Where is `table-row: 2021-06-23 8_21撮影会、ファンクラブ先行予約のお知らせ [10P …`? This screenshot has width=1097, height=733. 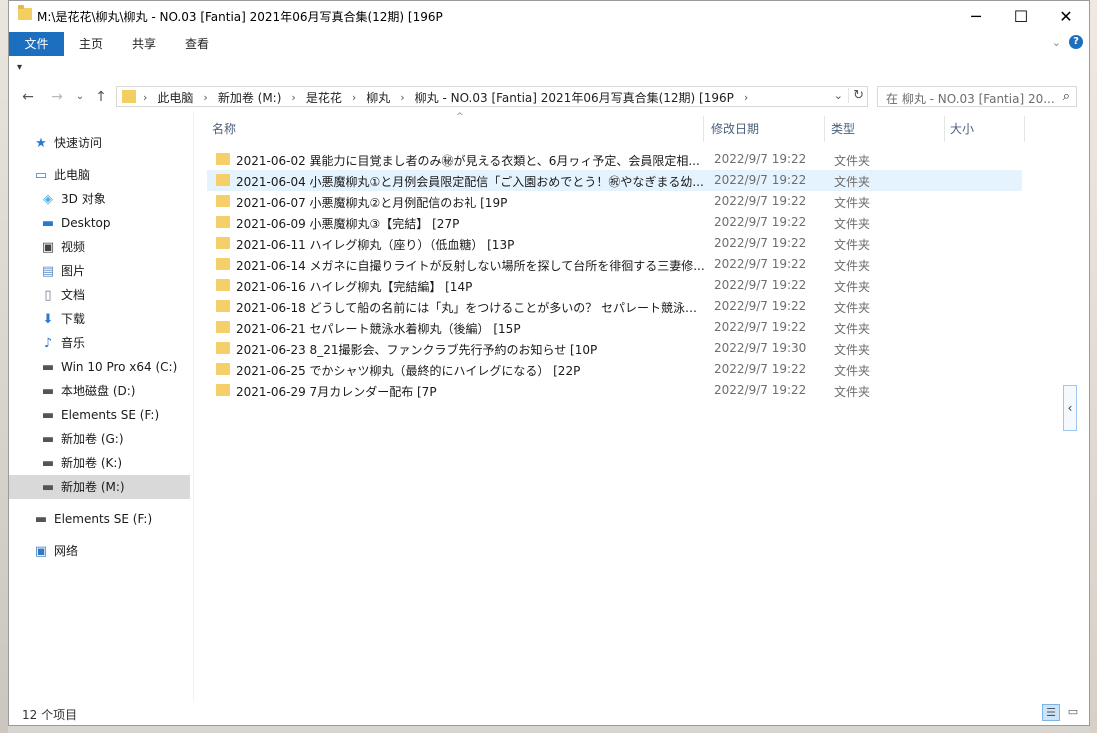 table-row: 2021-06-23 8_21撮影会、ファンクラブ先行予約のお知らせ [10P … is located at coordinates (614, 348).